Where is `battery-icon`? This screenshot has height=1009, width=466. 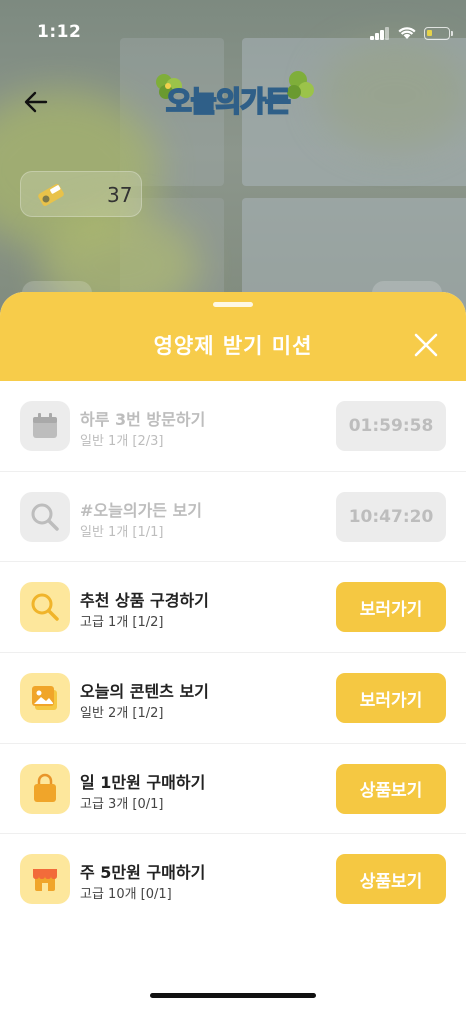
battery-icon is located at coordinates (438, 33).